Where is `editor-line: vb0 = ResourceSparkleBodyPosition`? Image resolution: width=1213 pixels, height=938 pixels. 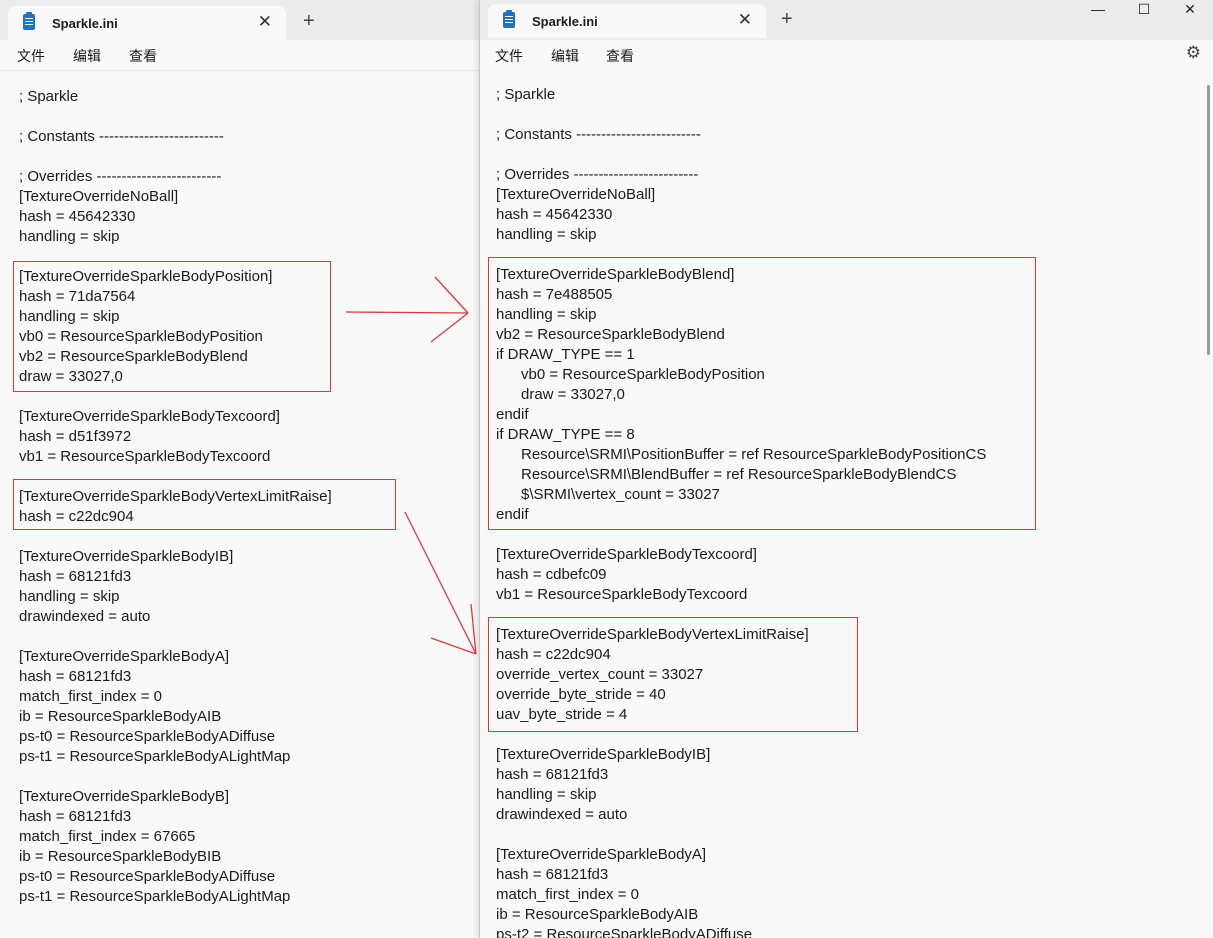 editor-line: vb0 = ResourceSparkleBodyPosition is located at coordinates (141, 336).